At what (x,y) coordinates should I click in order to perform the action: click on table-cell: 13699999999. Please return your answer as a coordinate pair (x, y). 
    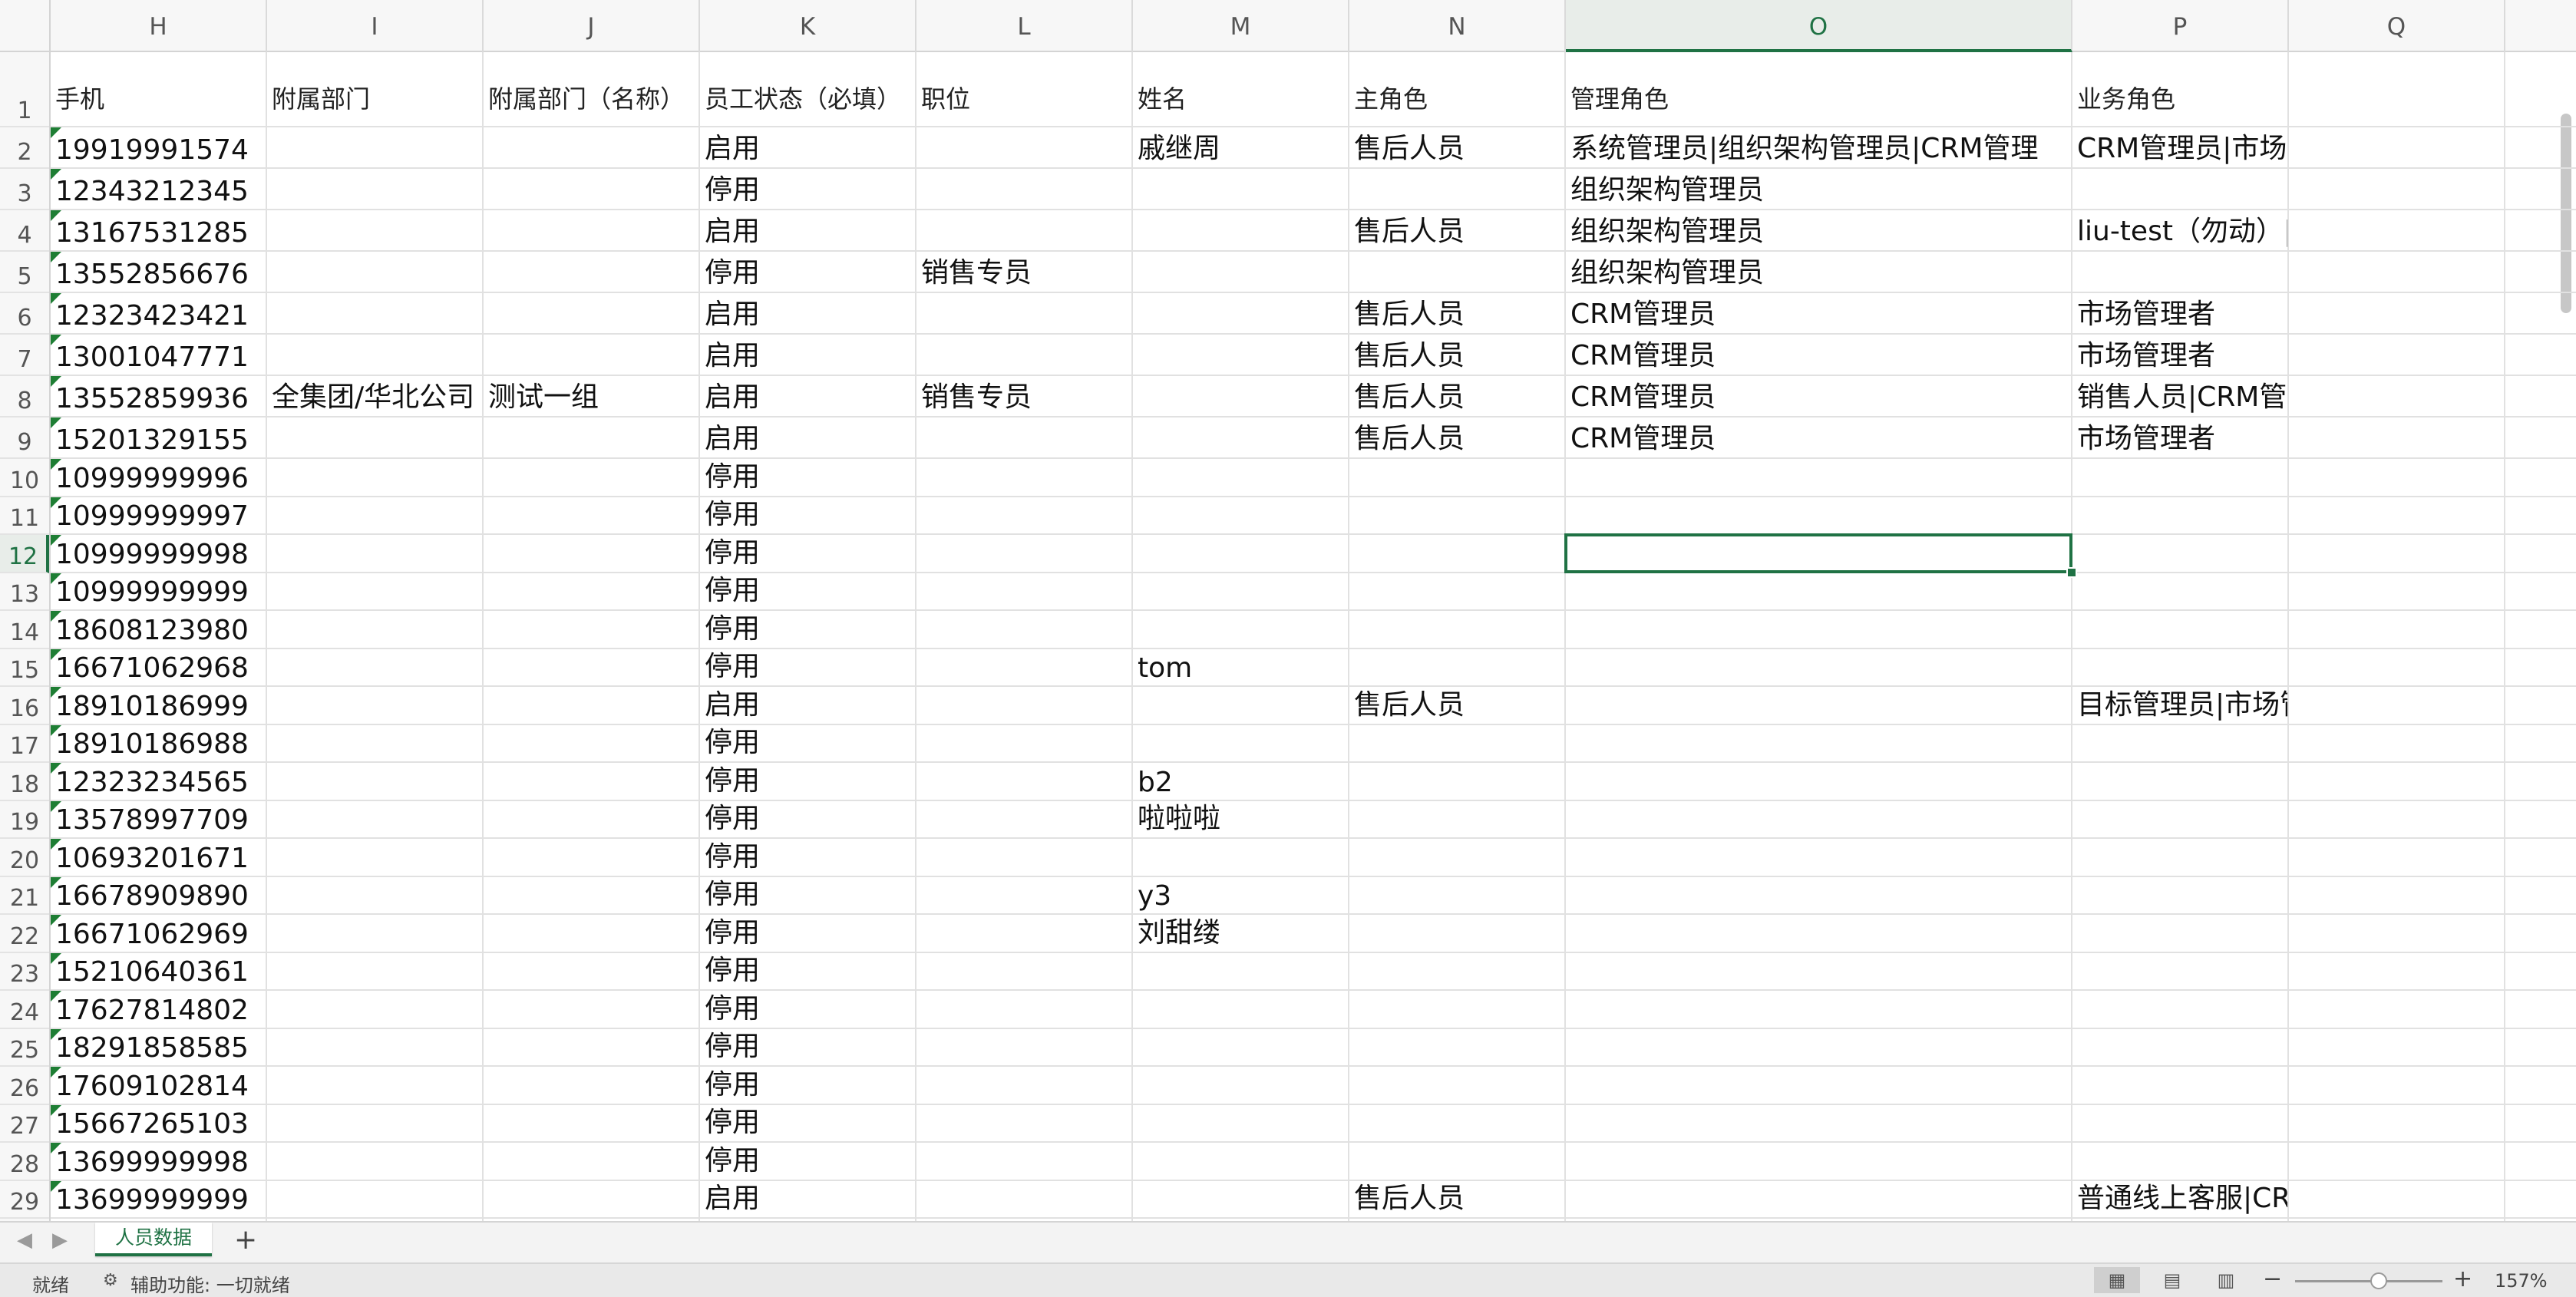
    Looking at the image, I should click on (158, 1199).